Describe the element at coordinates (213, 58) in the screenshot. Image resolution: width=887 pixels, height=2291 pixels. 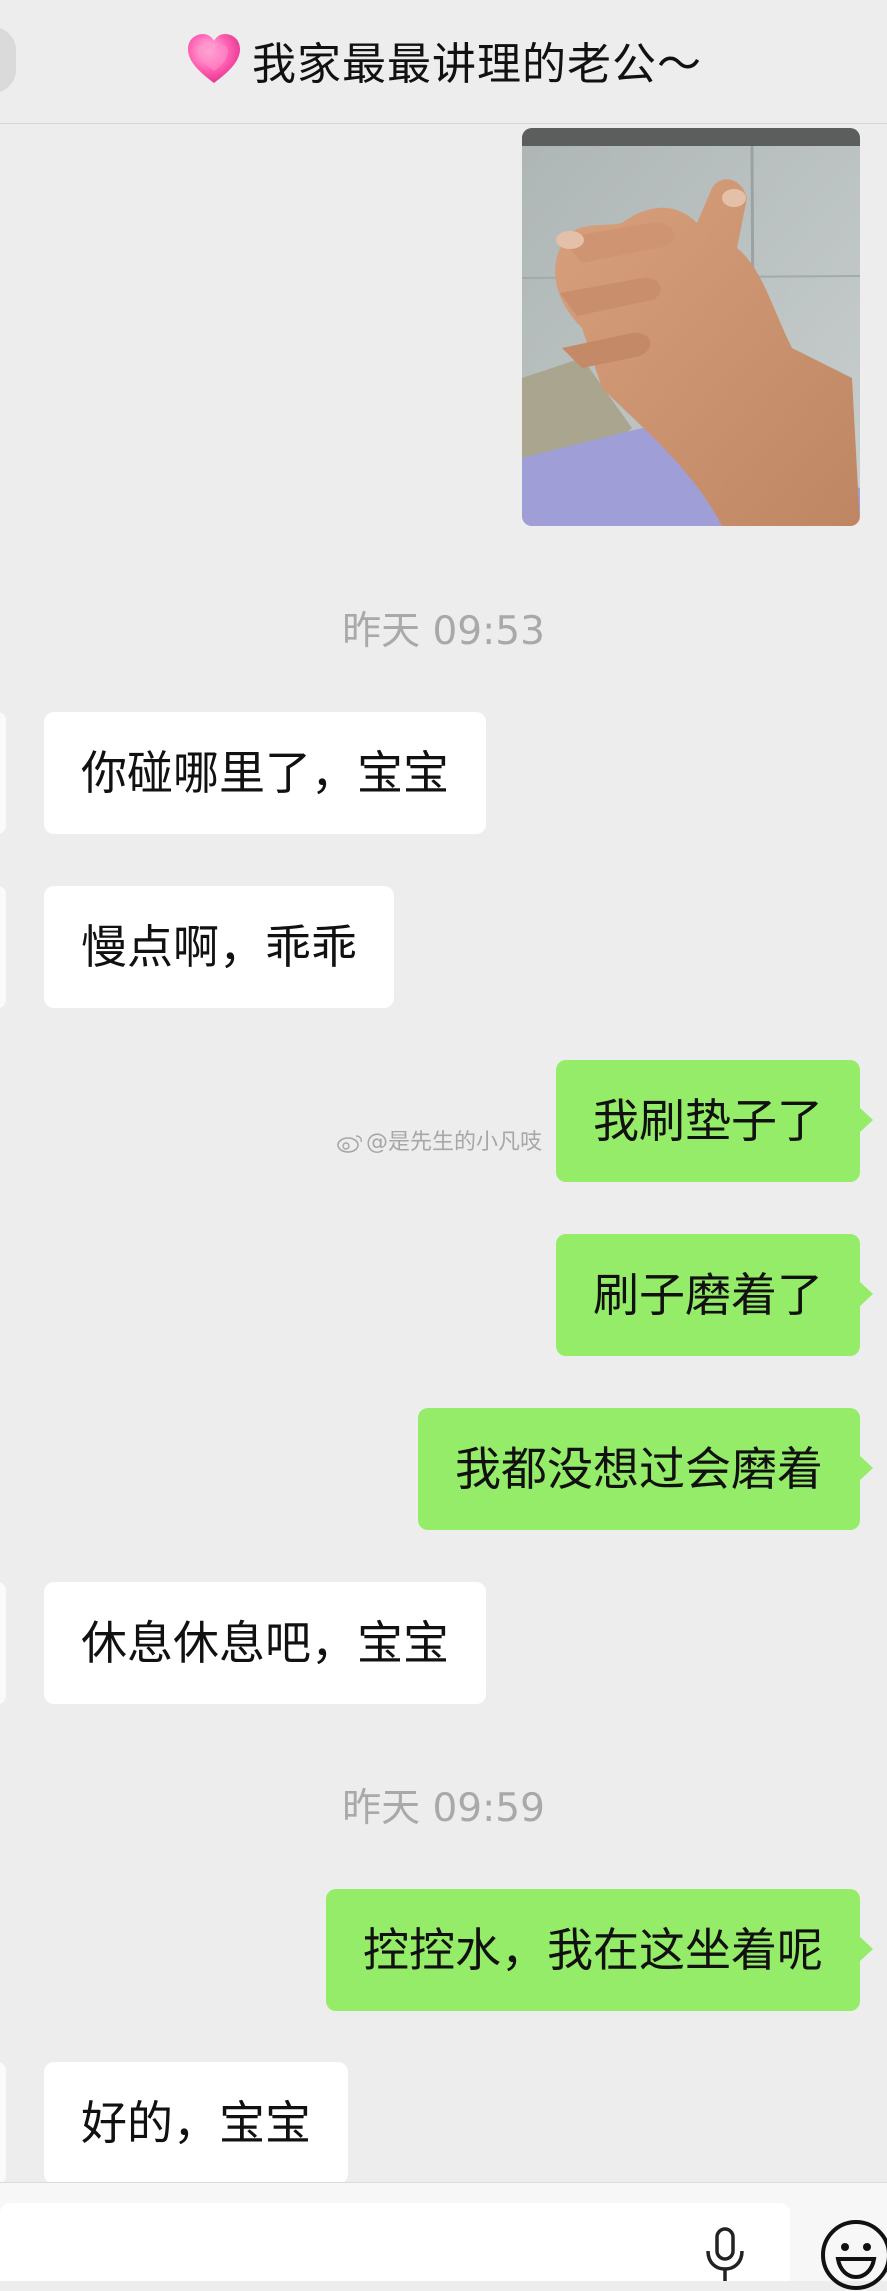
I see `pink-heart-icon` at that location.